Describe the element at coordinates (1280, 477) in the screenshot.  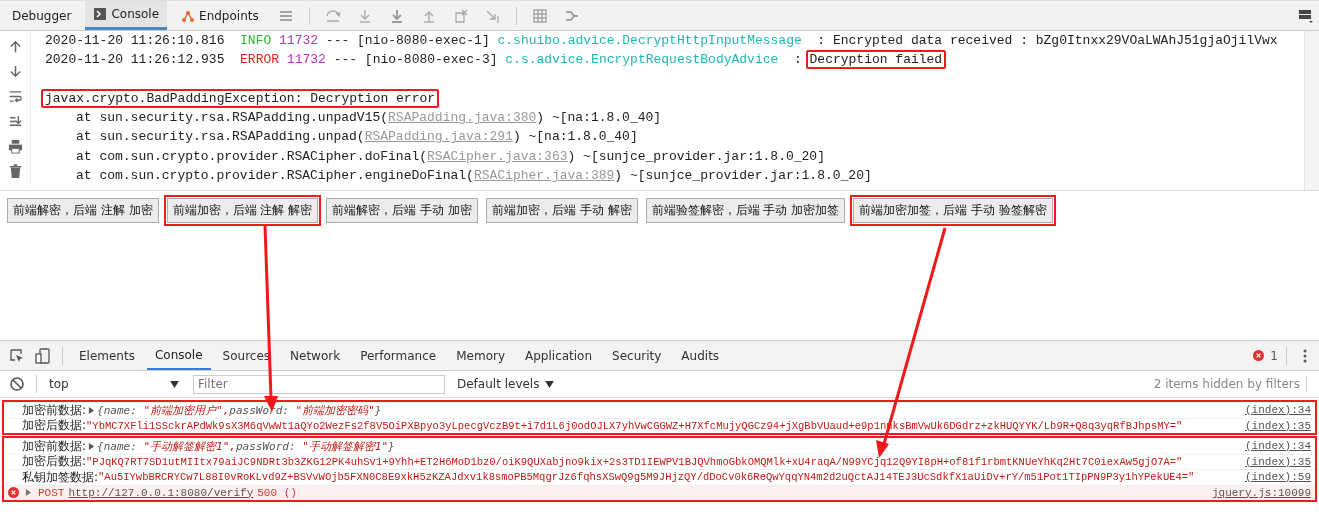
I see `source-link: (index):59` at that location.